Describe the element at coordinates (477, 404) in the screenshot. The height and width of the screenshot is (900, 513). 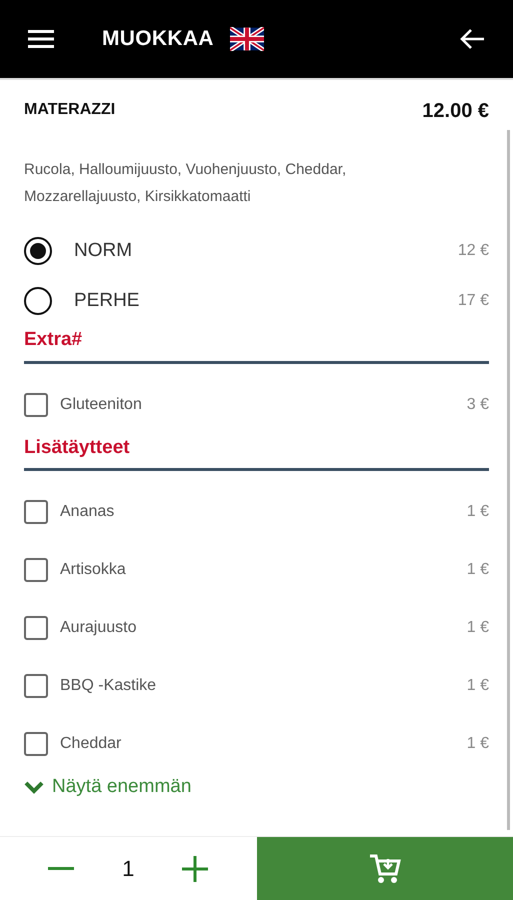
I see `option-price: 3 €` at that location.